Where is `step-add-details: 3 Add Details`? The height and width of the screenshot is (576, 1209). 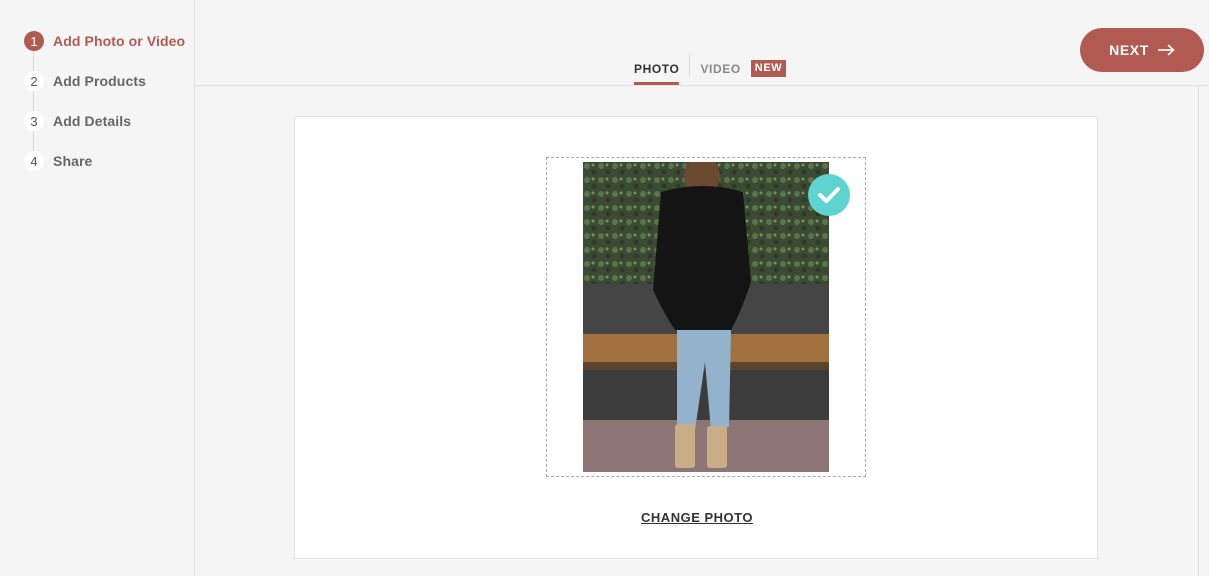
step-add-details: 3 Add Details is located at coordinates (77, 121).